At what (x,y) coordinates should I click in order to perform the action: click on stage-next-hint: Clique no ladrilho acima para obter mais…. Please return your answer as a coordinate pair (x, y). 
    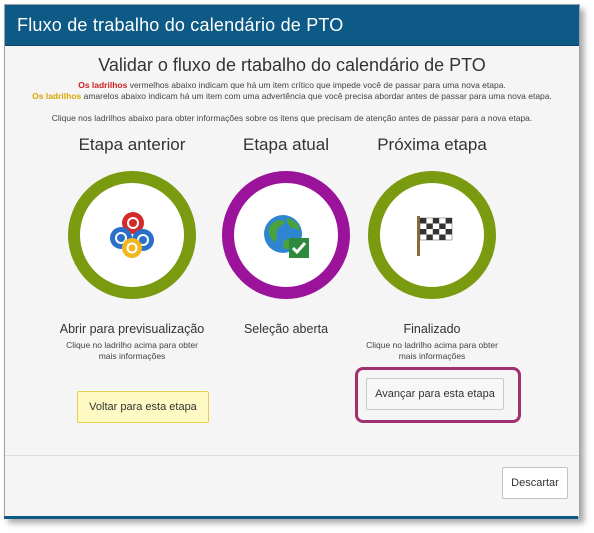
    Looking at the image, I should click on (432, 350).